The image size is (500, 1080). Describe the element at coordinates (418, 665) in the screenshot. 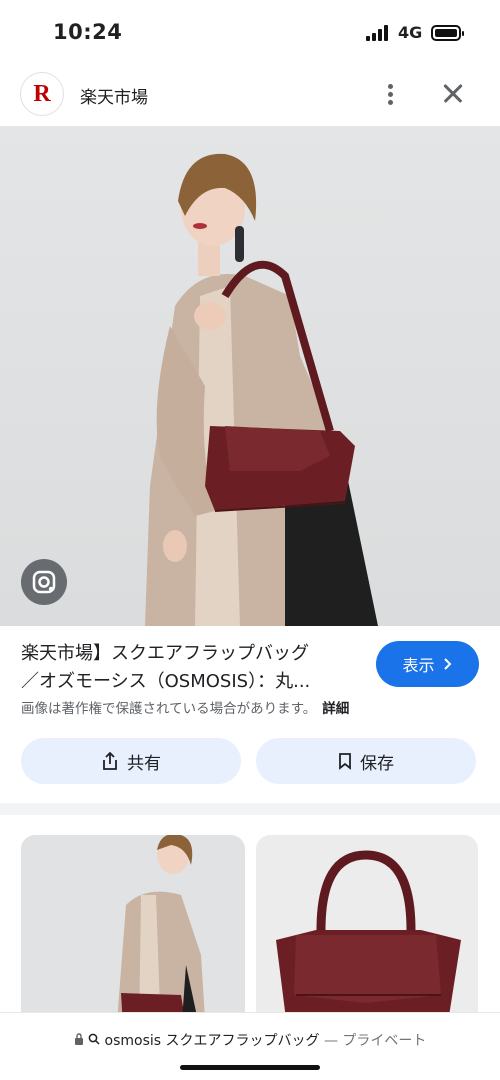

I see `visit-button-label: 表示` at that location.